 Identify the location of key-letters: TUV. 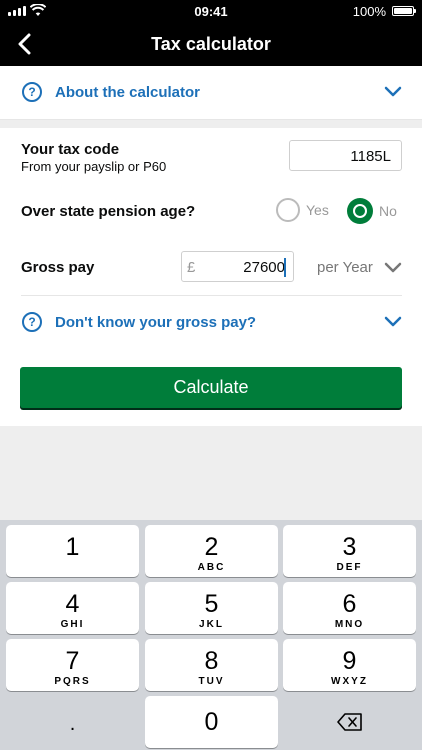
(211, 681).